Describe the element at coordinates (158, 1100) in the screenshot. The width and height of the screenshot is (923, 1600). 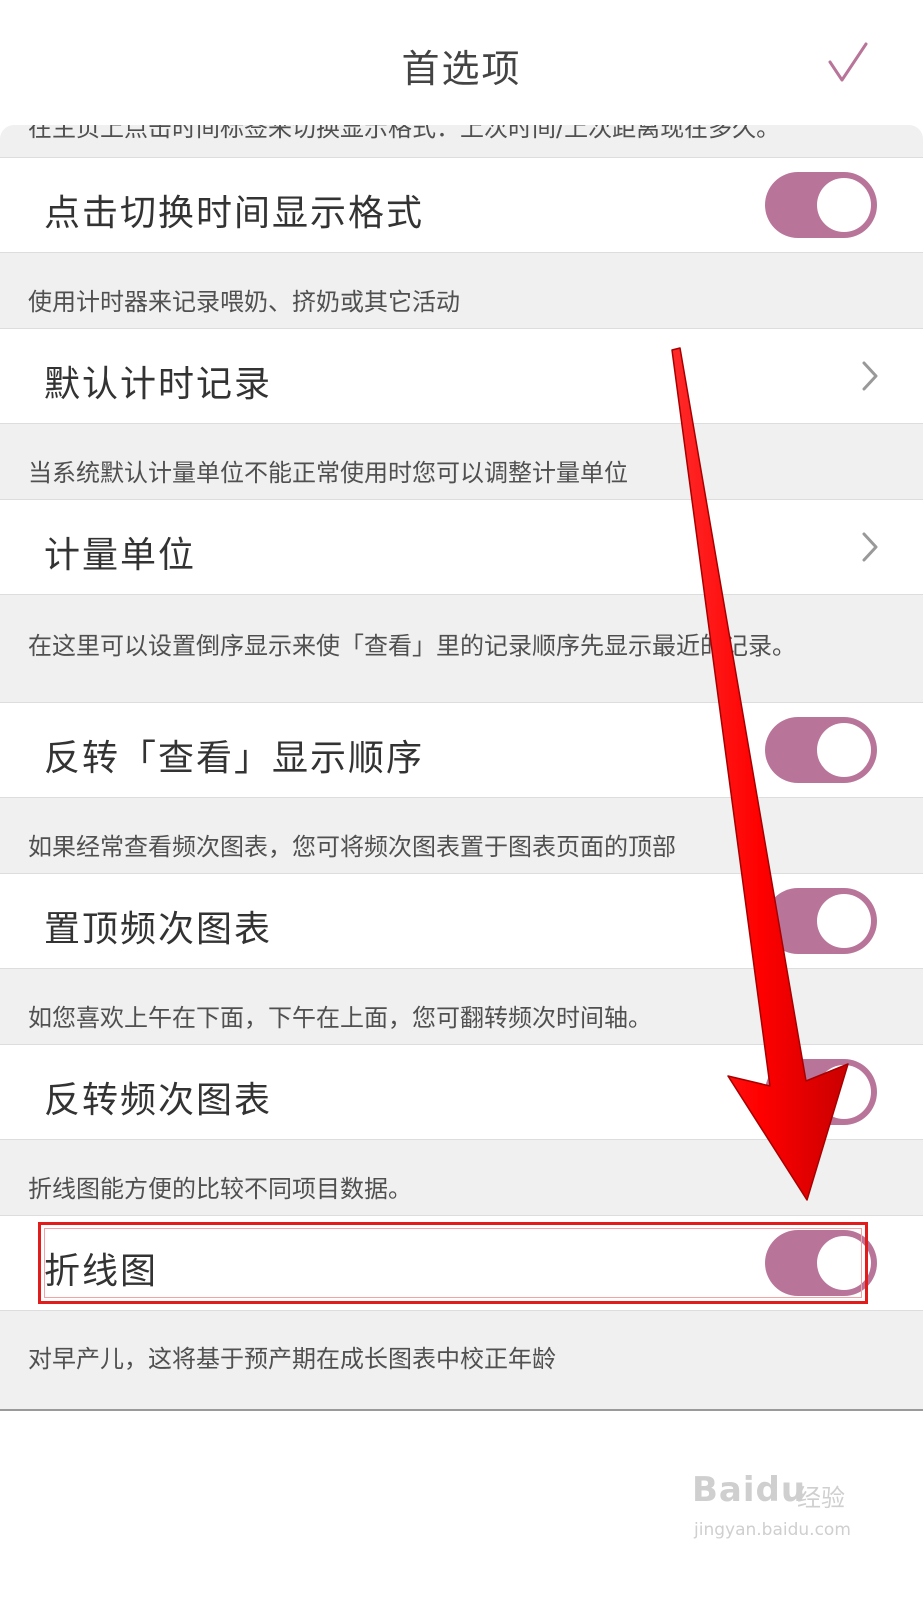
I see `setting-label: 反转频次图表` at that location.